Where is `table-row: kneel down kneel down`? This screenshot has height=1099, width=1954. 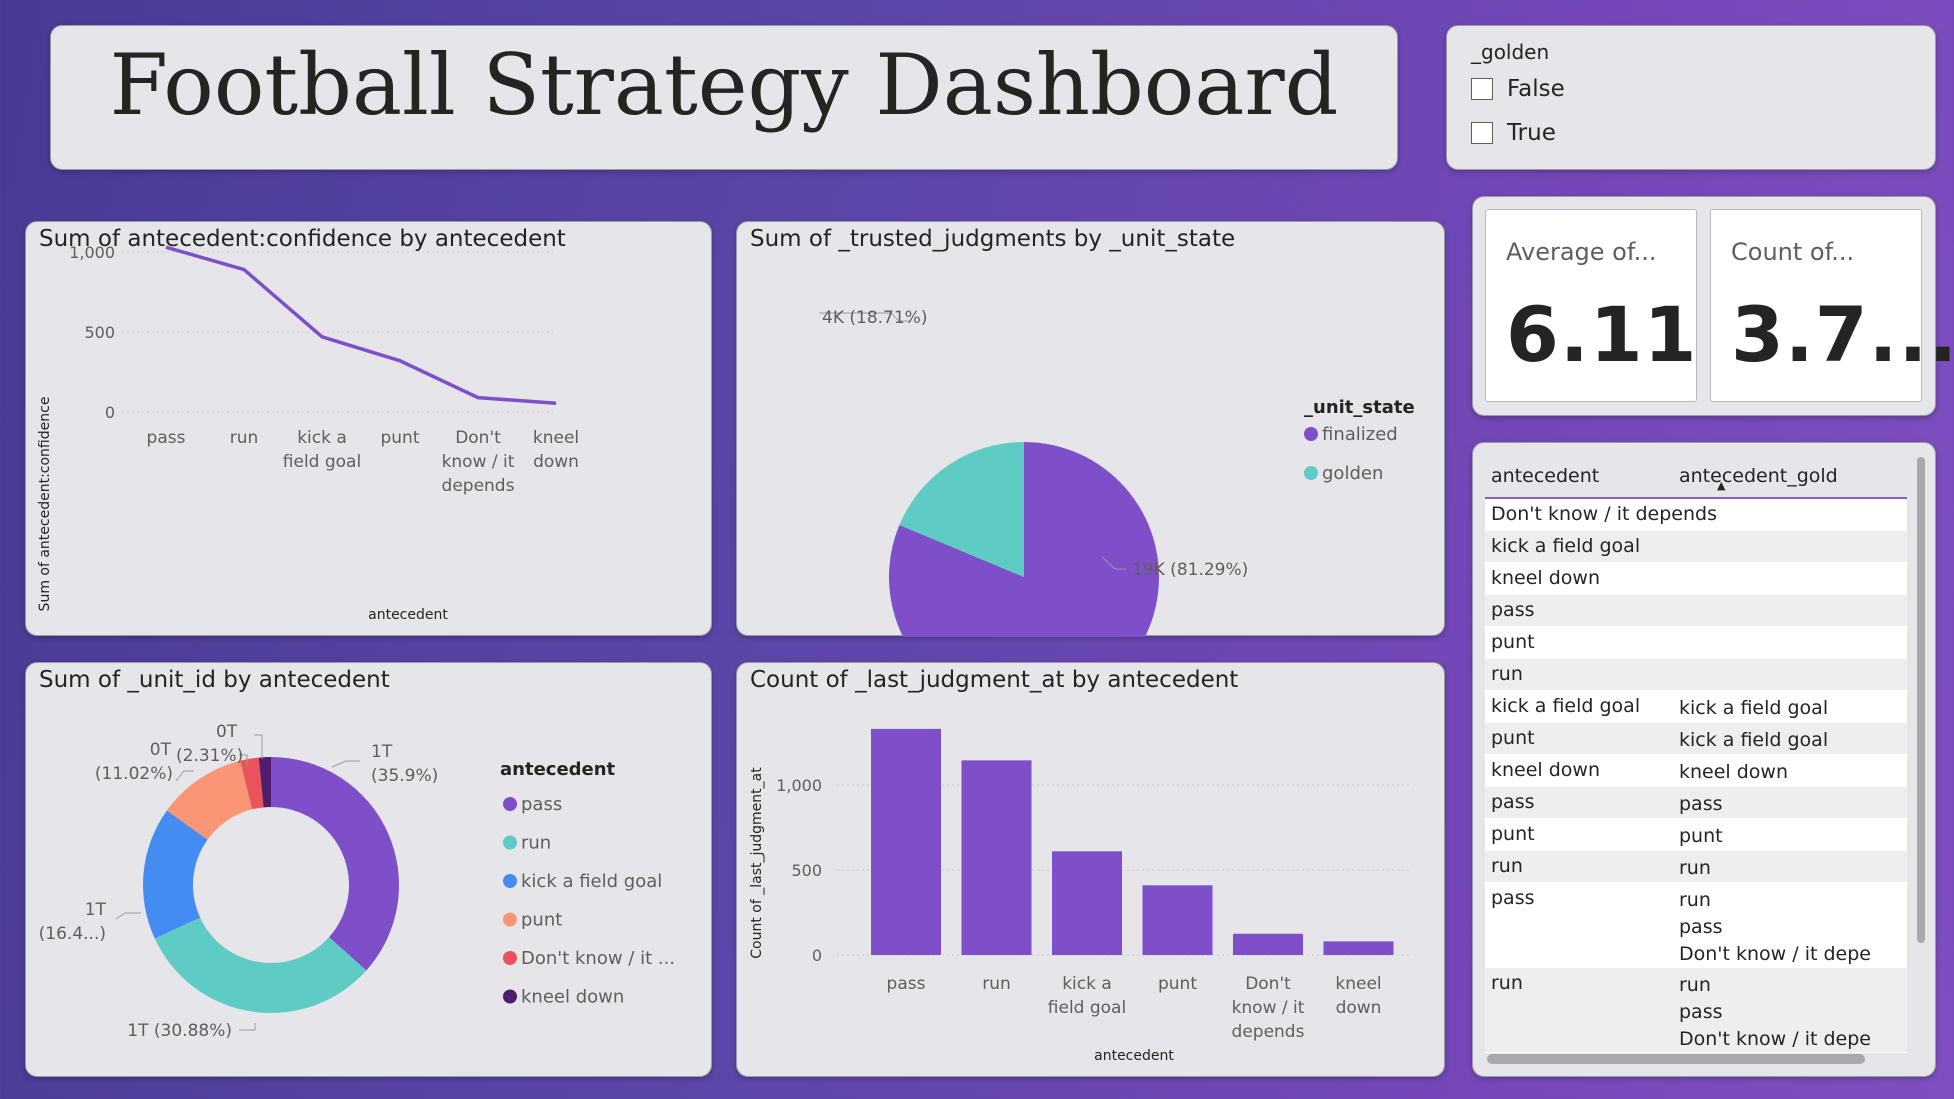 table-row: kneel down kneel down is located at coordinates (1696, 771).